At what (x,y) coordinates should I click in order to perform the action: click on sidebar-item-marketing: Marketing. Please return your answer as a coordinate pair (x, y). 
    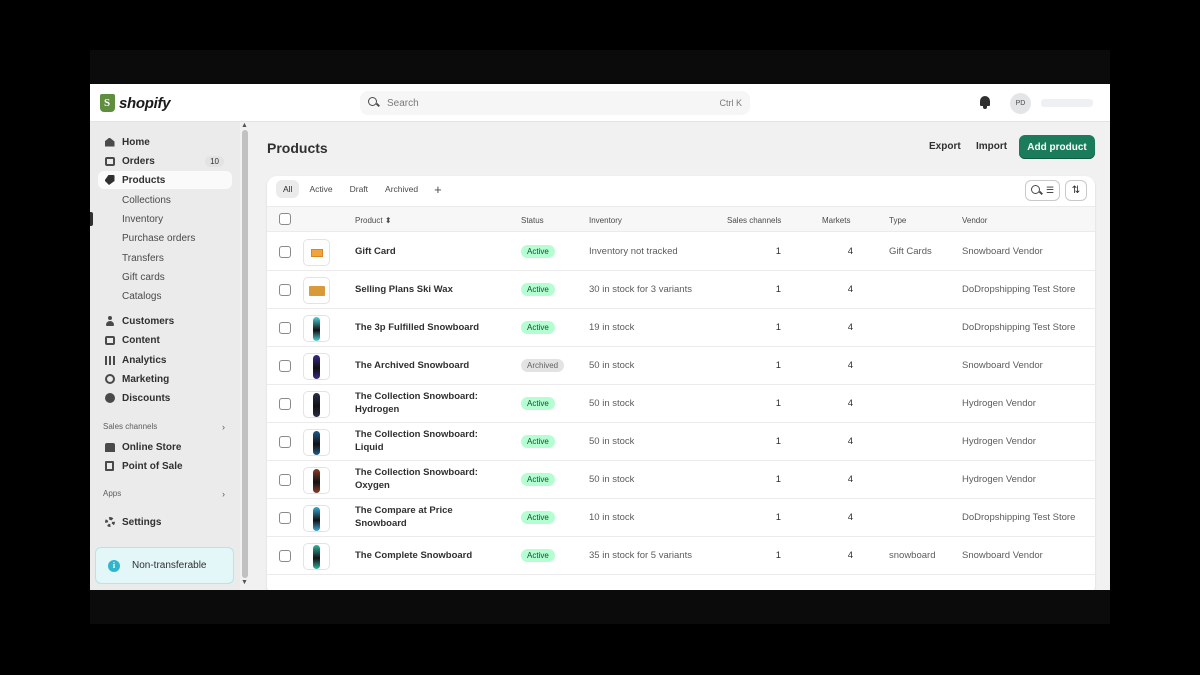
    Looking at the image, I should click on (165, 379).